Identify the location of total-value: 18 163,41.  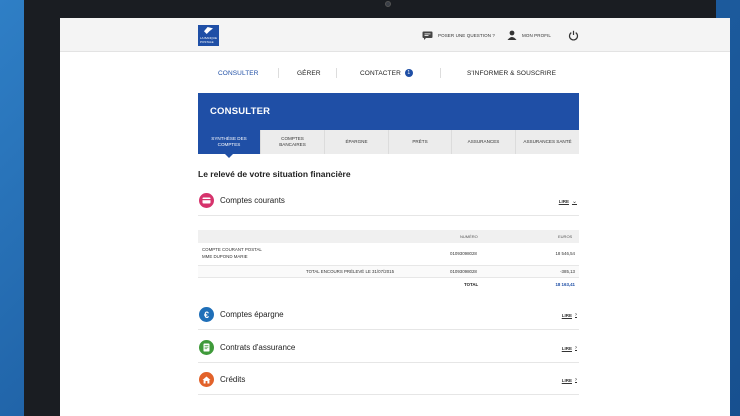
(565, 284).